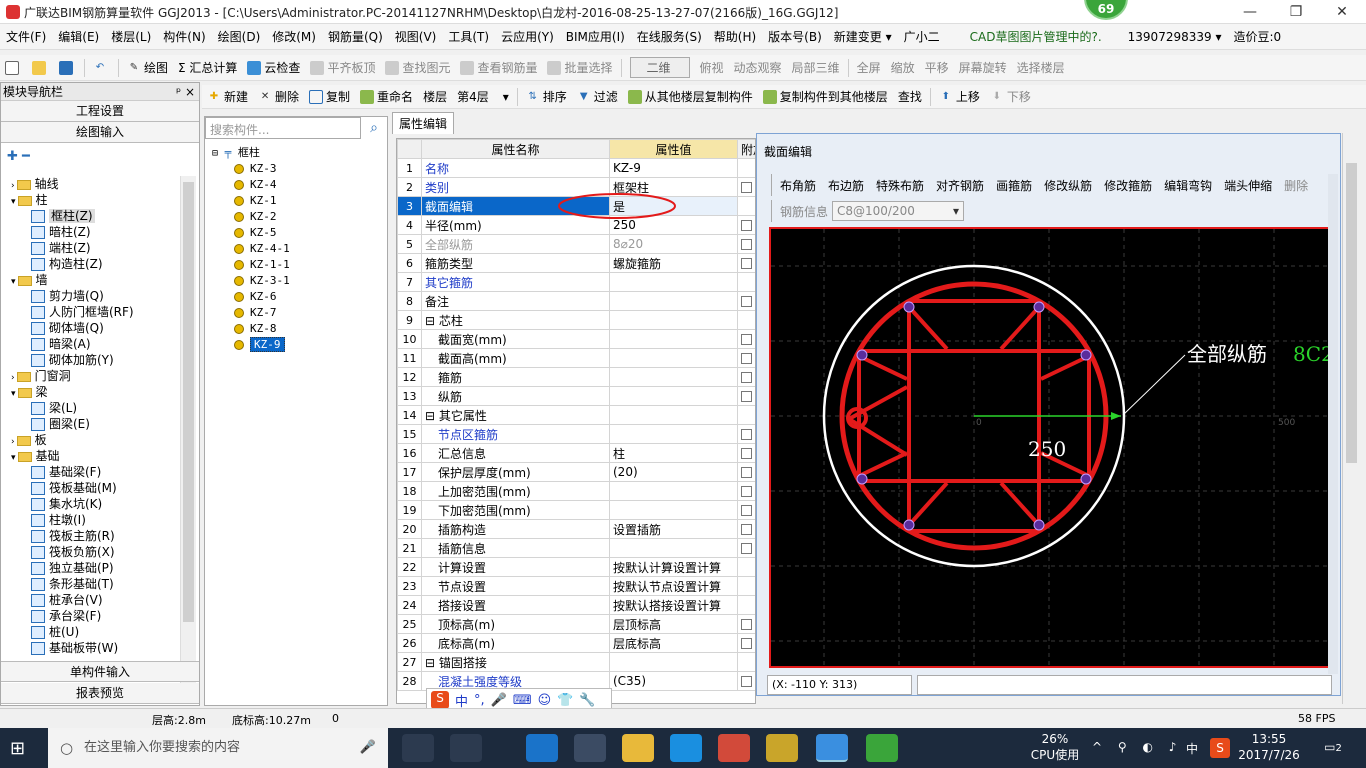 The image size is (1366, 768). Describe the element at coordinates (355, 36) in the screenshot. I see `menu-rebar-qty: 钢筋量(Q)` at that location.